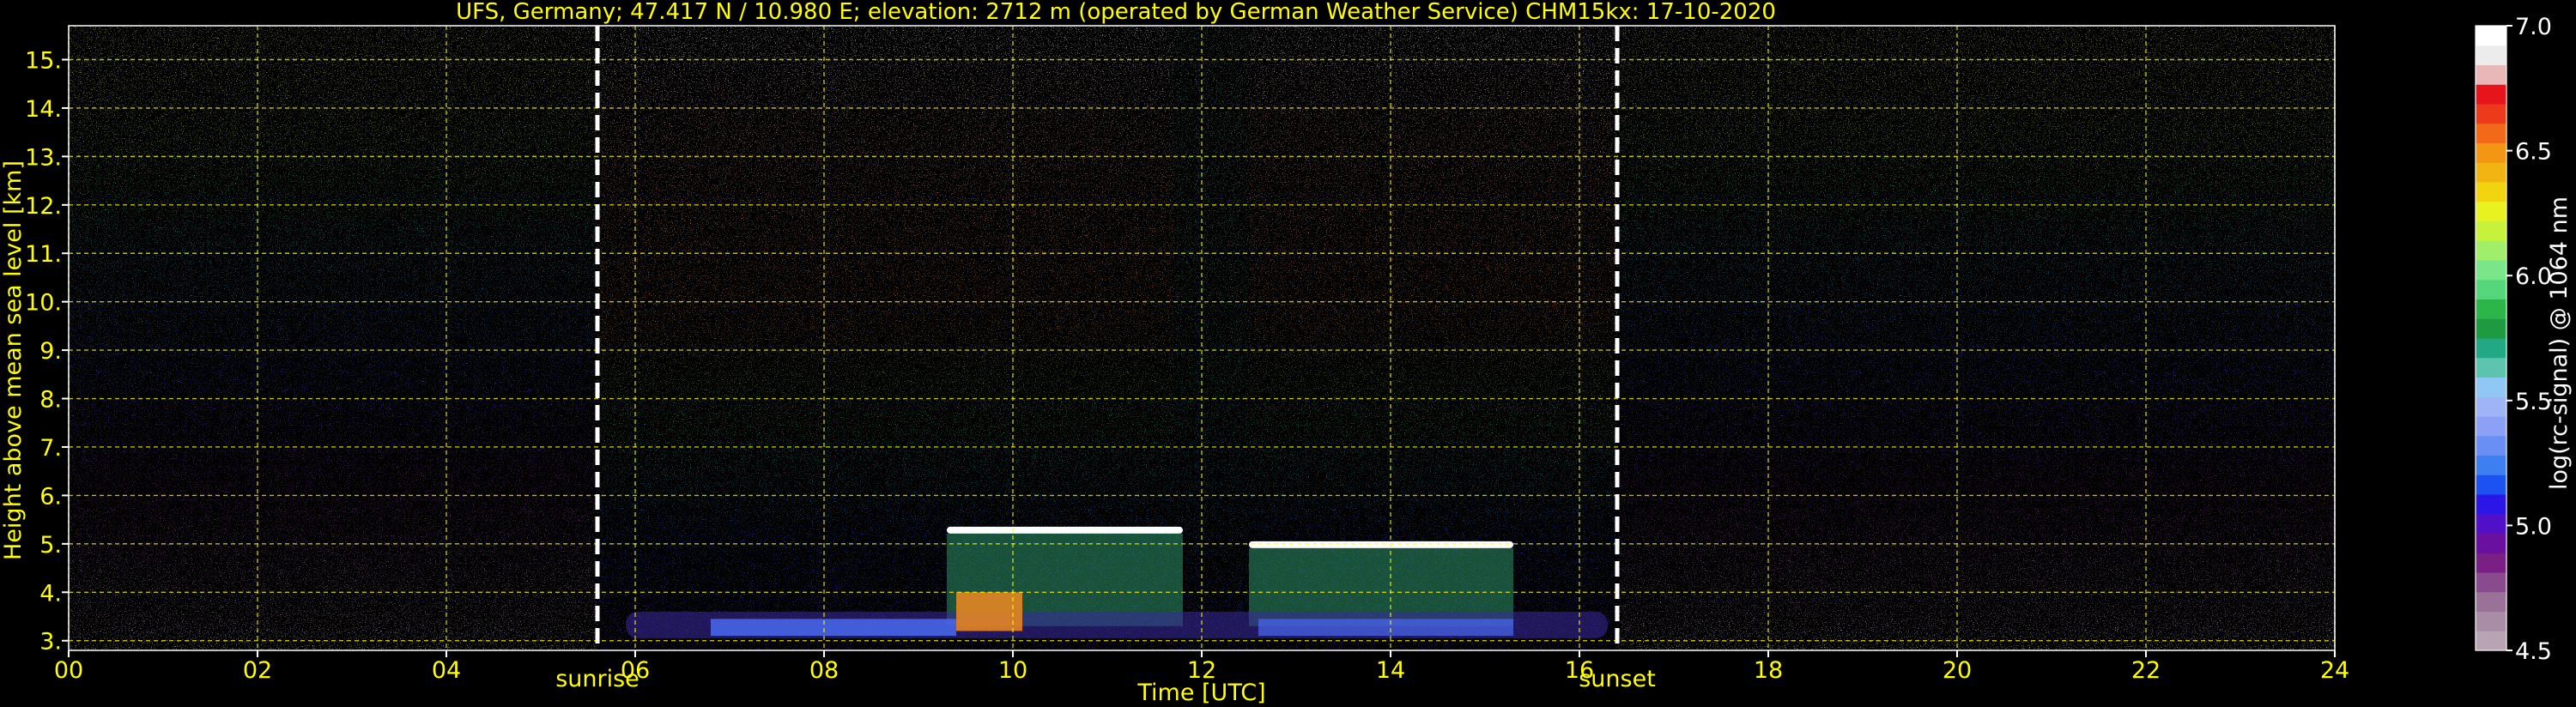 The width and height of the screenshot is (2576, 707). What do you see at coordinates (2513, 339) in the screenshot?
I see `colorbar: 4.55.05.56.06.57.0` at bounding box center [2513, 339].